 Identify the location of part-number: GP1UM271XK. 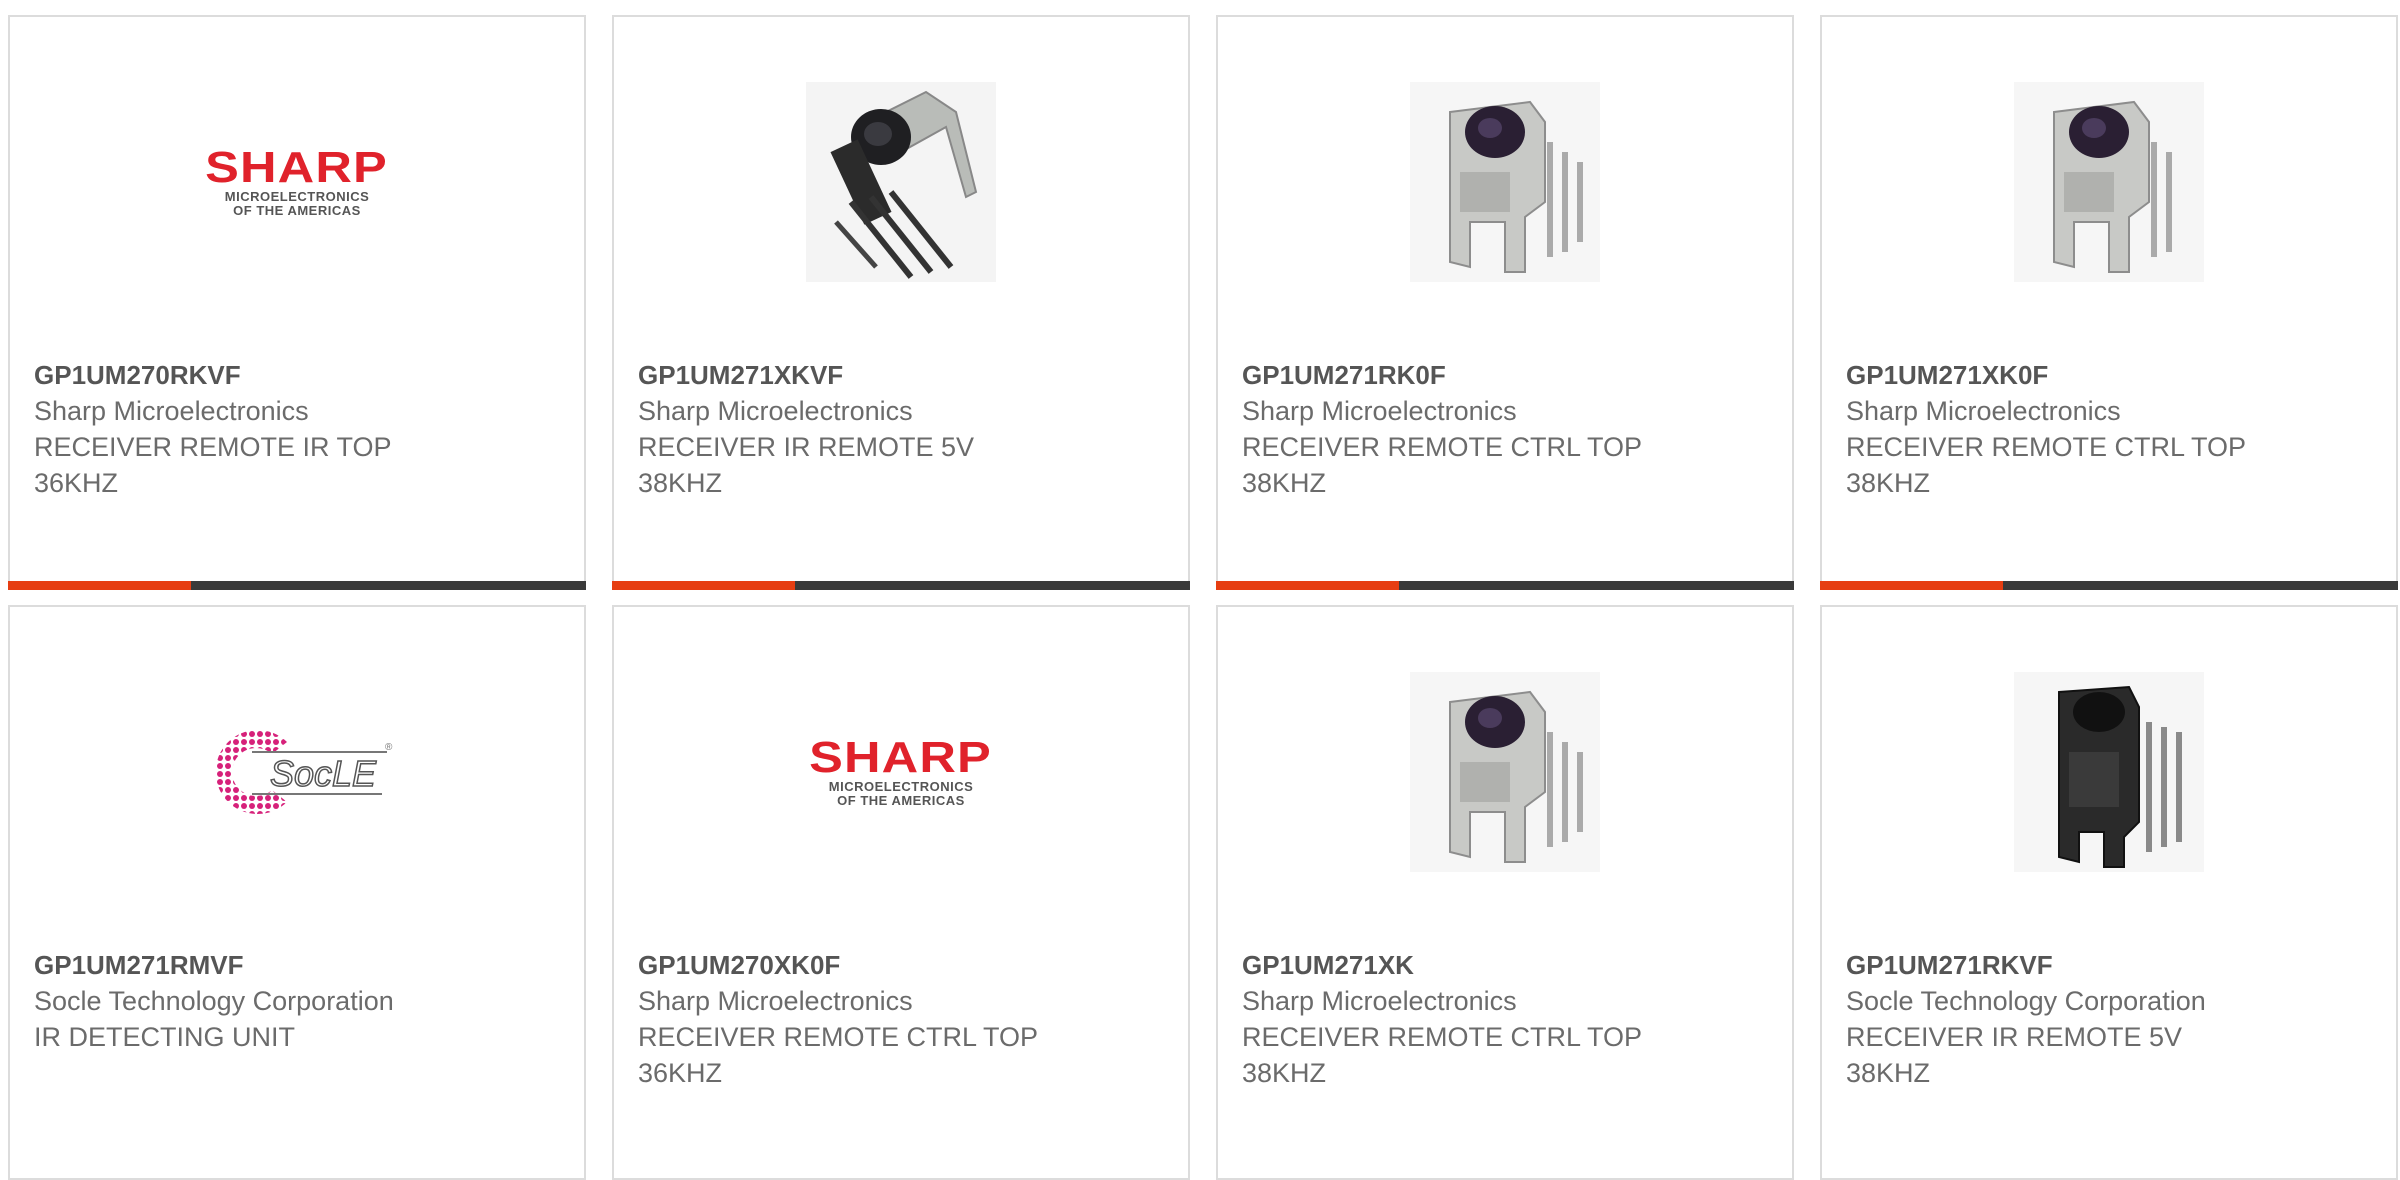
(1505, 965).